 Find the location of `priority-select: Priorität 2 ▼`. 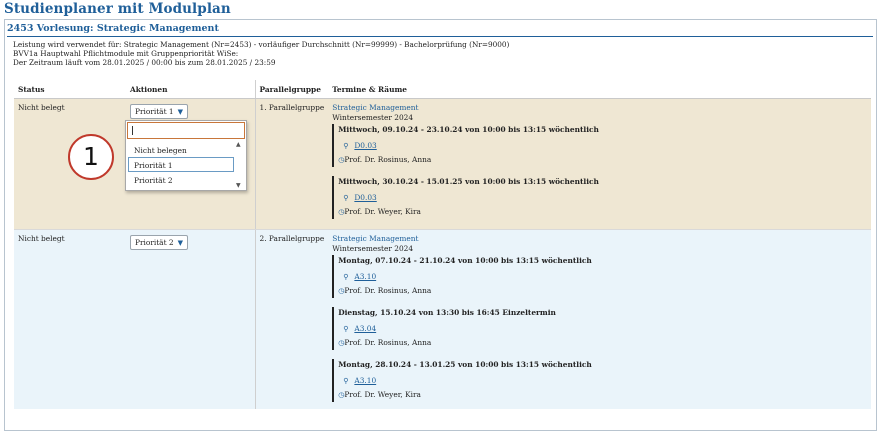

priority-select: Priorität 2 ▼ is located at coordinates (159, 242).